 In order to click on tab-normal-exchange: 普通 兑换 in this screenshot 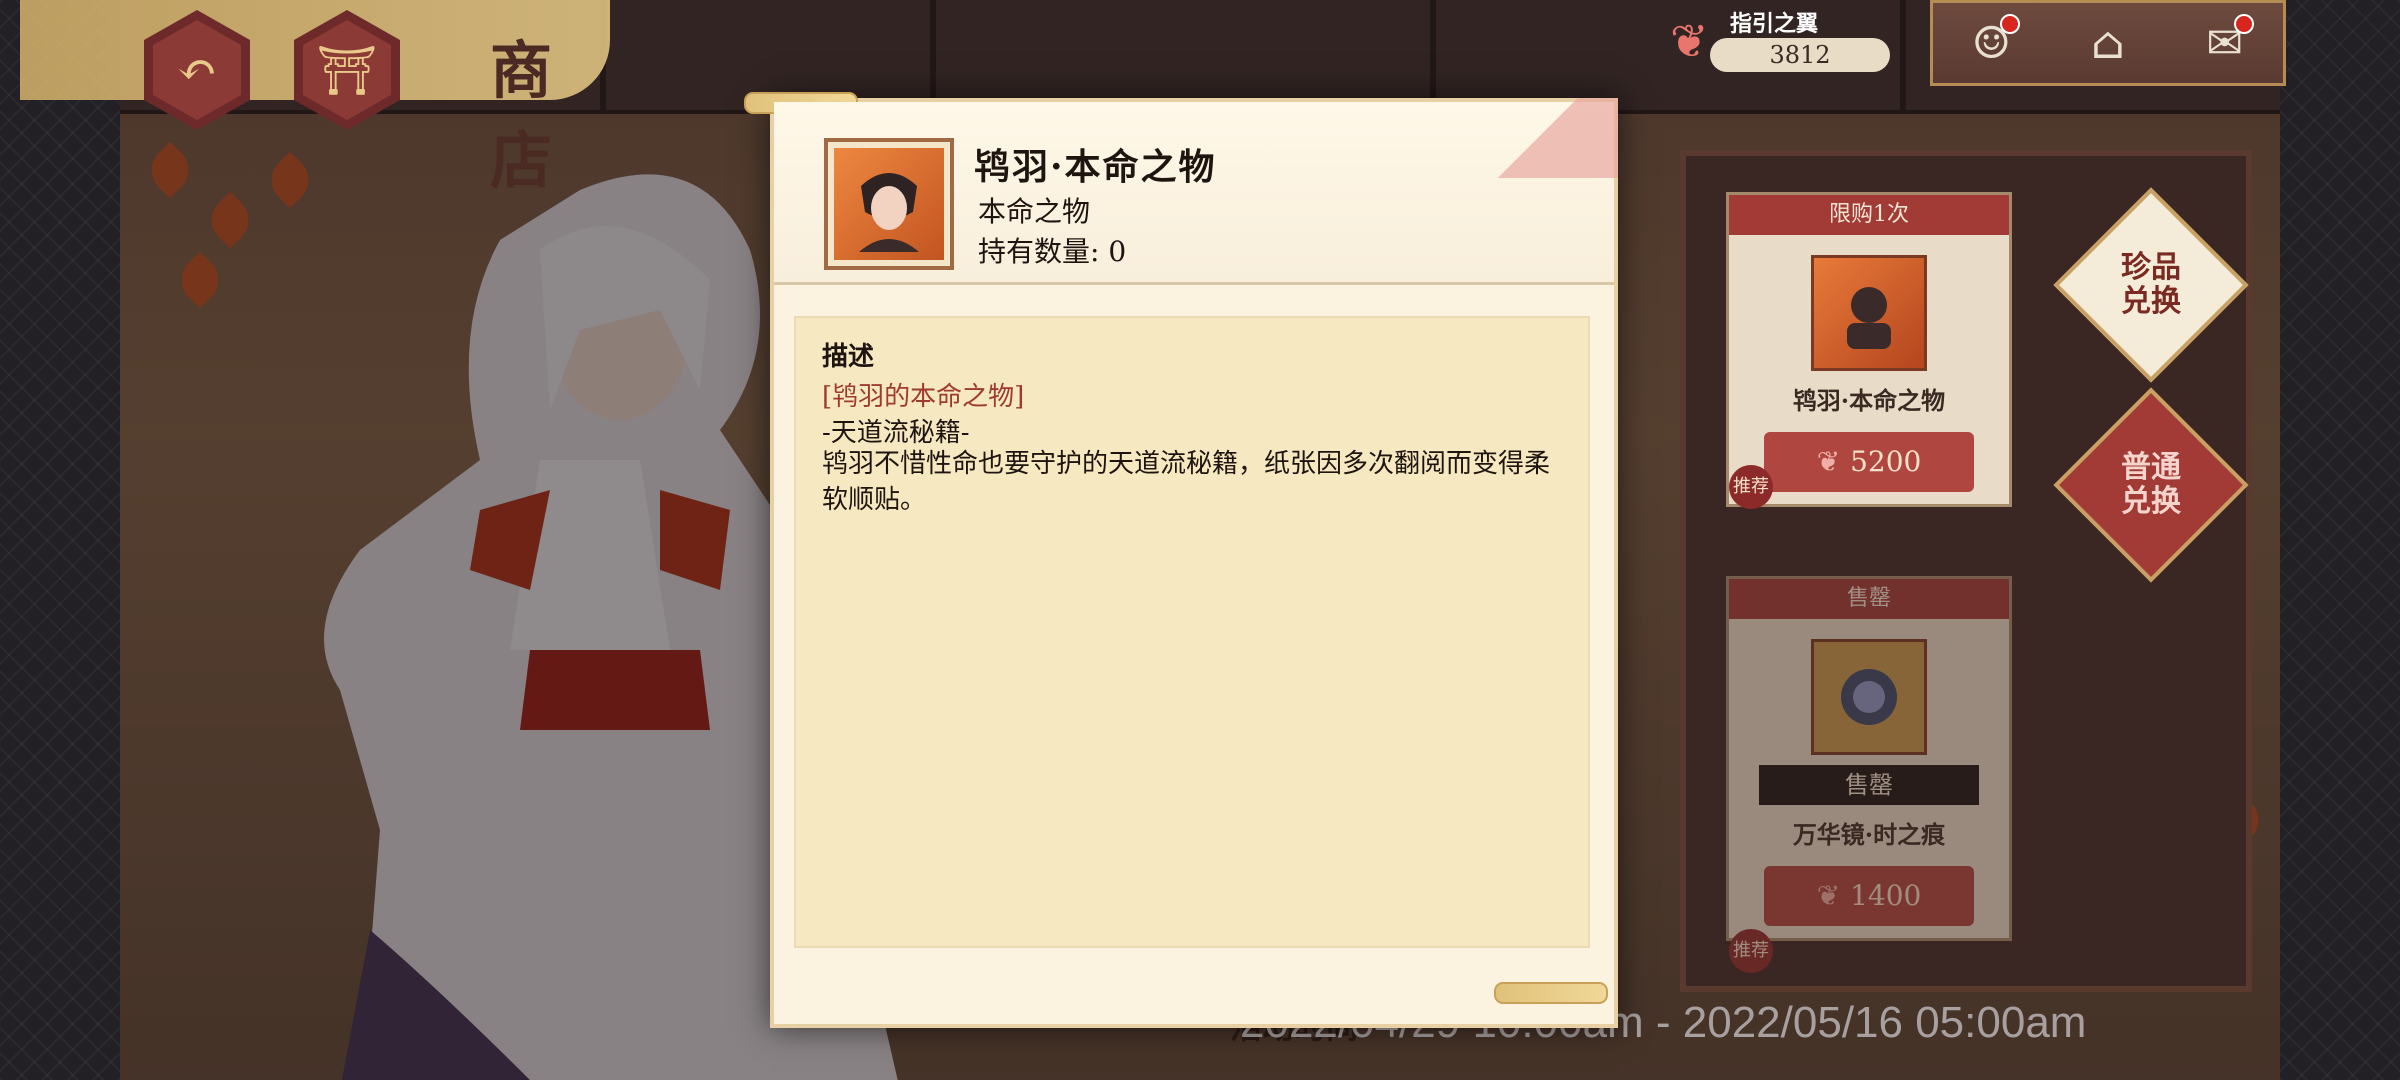, I will do `click(2151, 485)`.